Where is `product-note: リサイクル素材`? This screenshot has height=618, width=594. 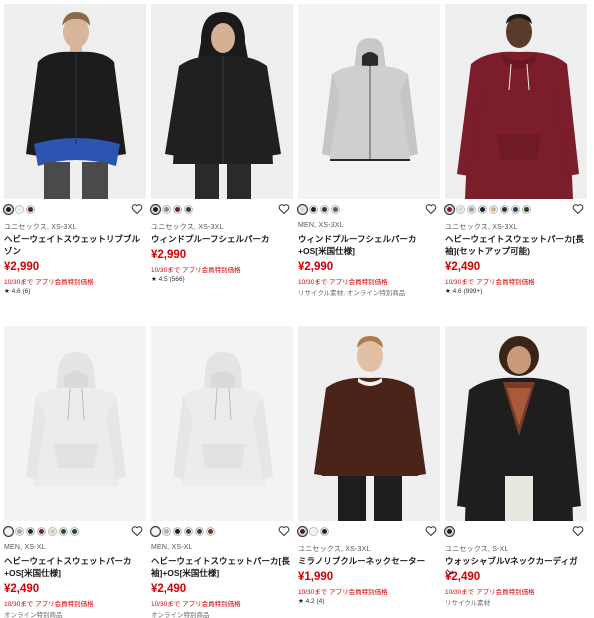 product-note: リサイクル素材 is located at coordinates (468, 603).